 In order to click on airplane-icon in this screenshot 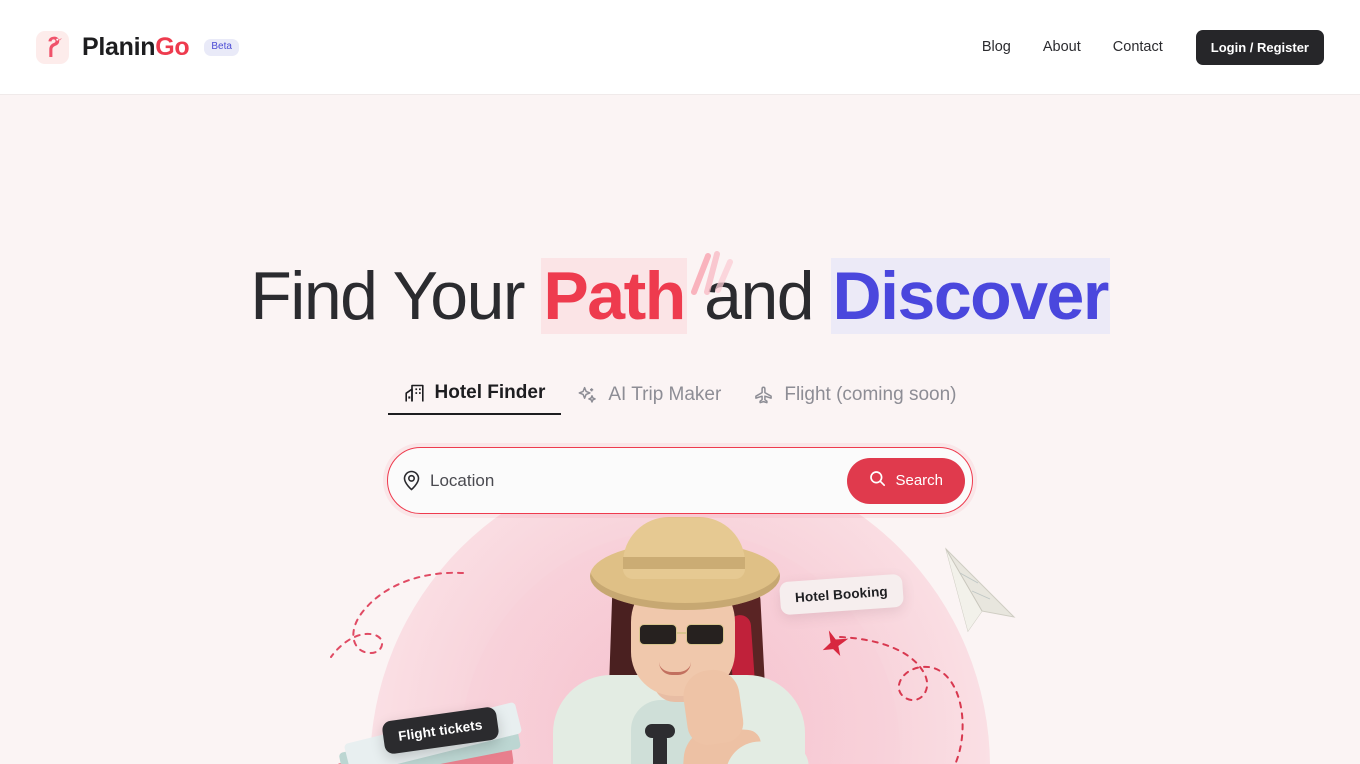, I will do `click(763, 395)`.